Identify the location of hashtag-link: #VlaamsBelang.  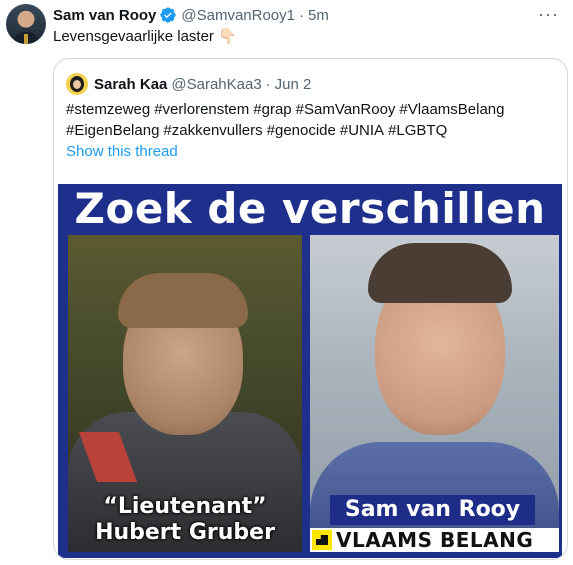
(451, 109).